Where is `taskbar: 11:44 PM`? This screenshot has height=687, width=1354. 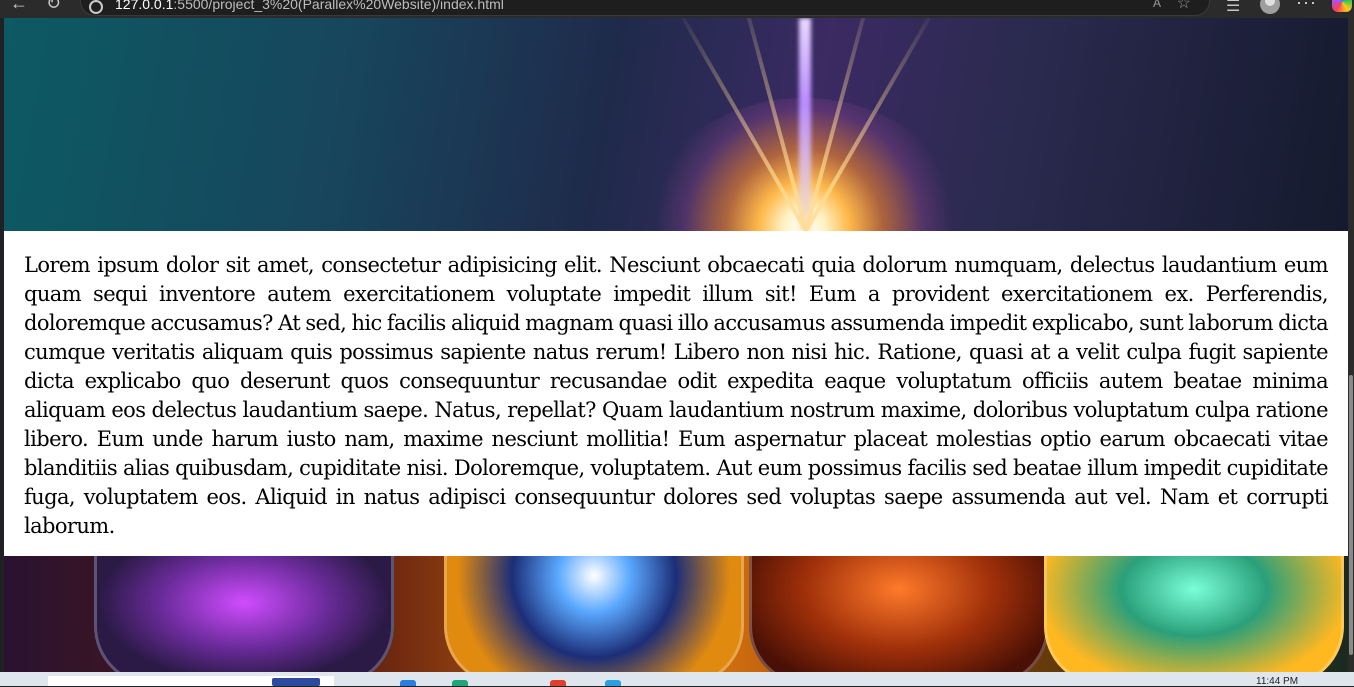
taskbar: 11:44 PM is located at coordinates (677, 679).